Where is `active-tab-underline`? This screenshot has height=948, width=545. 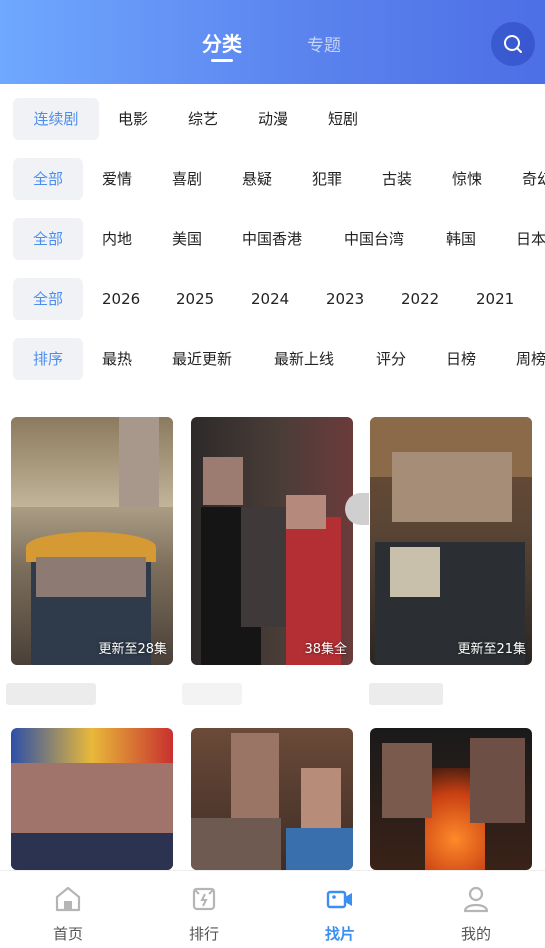 active-tab-underline is located at coordinates (222, 60).